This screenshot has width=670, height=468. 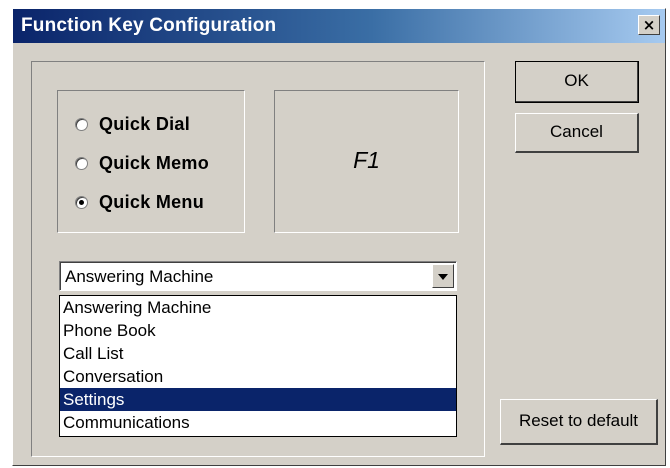 What do you see at coordinates (258, 330) in the screenshot?
I see `list-item: Phone Book` at bounding box center [258, 330].